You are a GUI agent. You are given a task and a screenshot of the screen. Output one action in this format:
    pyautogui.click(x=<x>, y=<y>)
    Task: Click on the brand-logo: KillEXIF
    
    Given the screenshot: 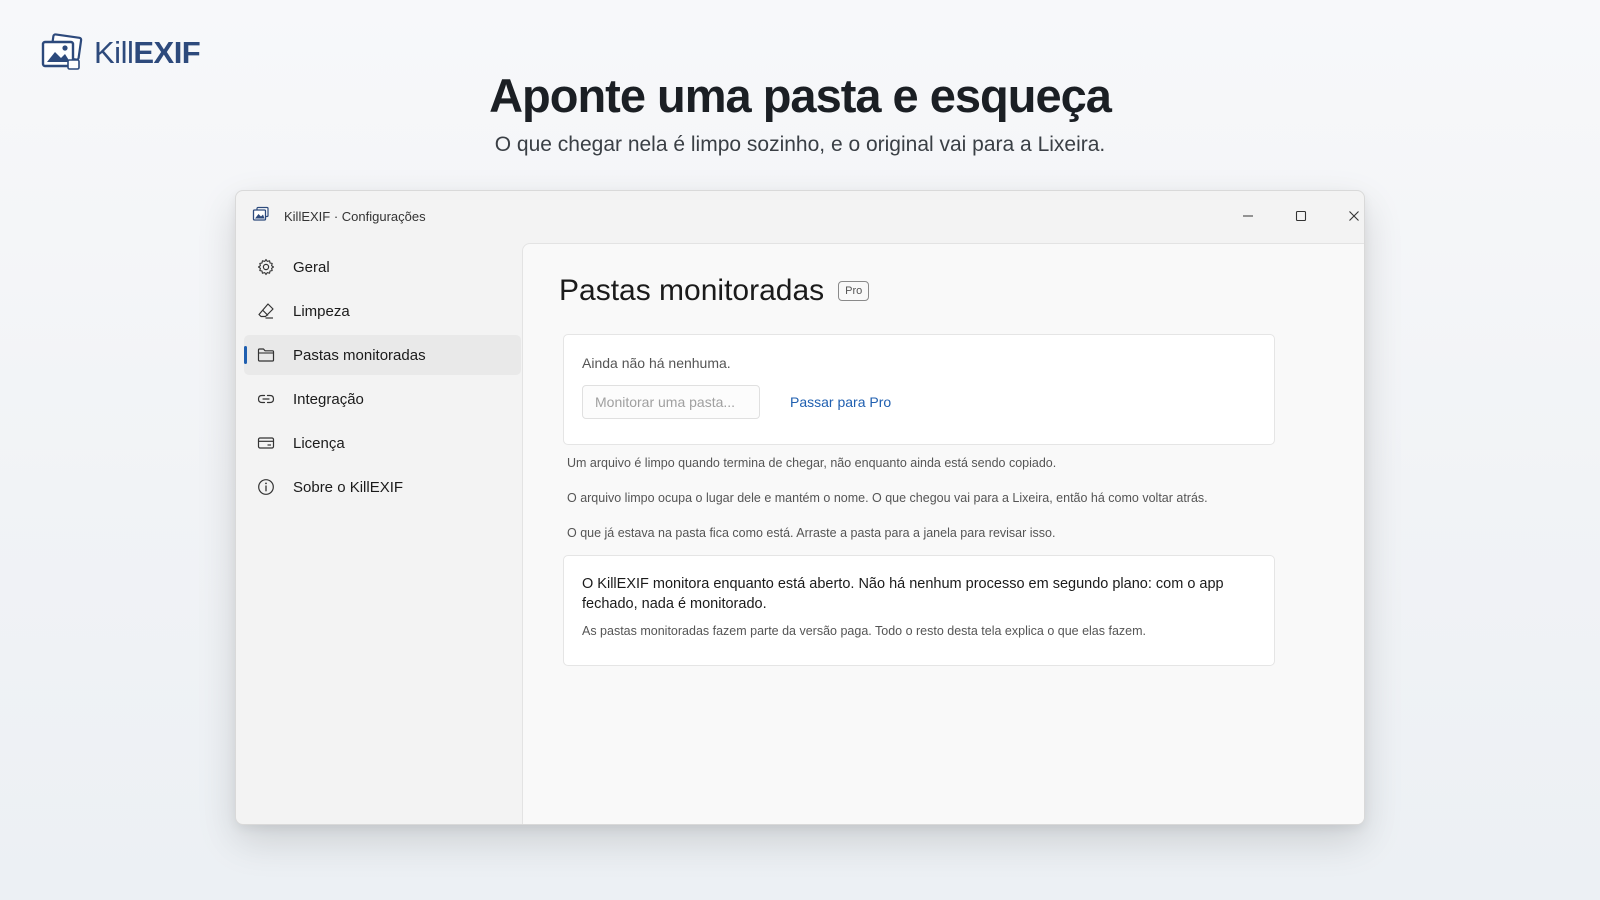 What is the action you would take?
    pyautogui.click(x=120, y=53)
    